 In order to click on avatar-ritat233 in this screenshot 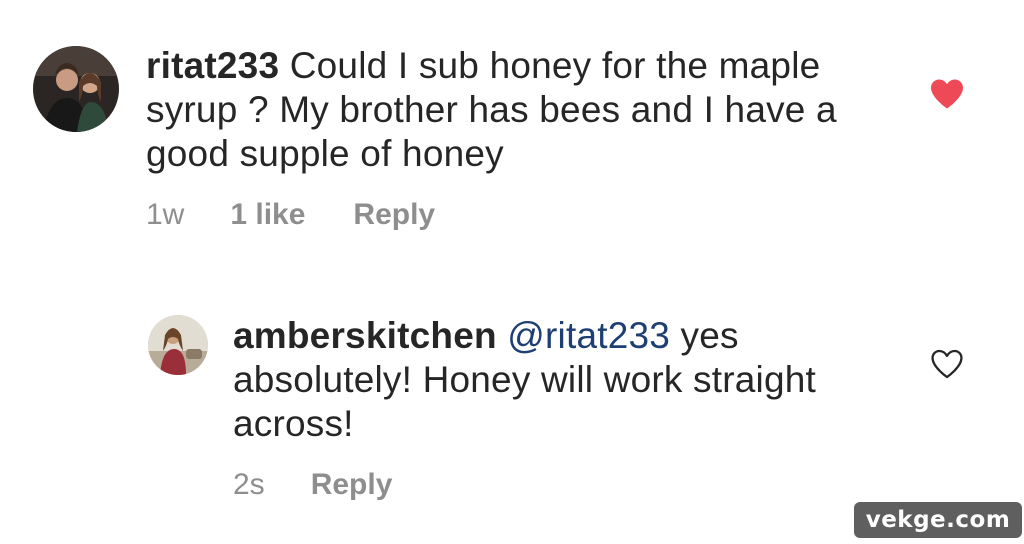, I will do `click(76, 89)`.